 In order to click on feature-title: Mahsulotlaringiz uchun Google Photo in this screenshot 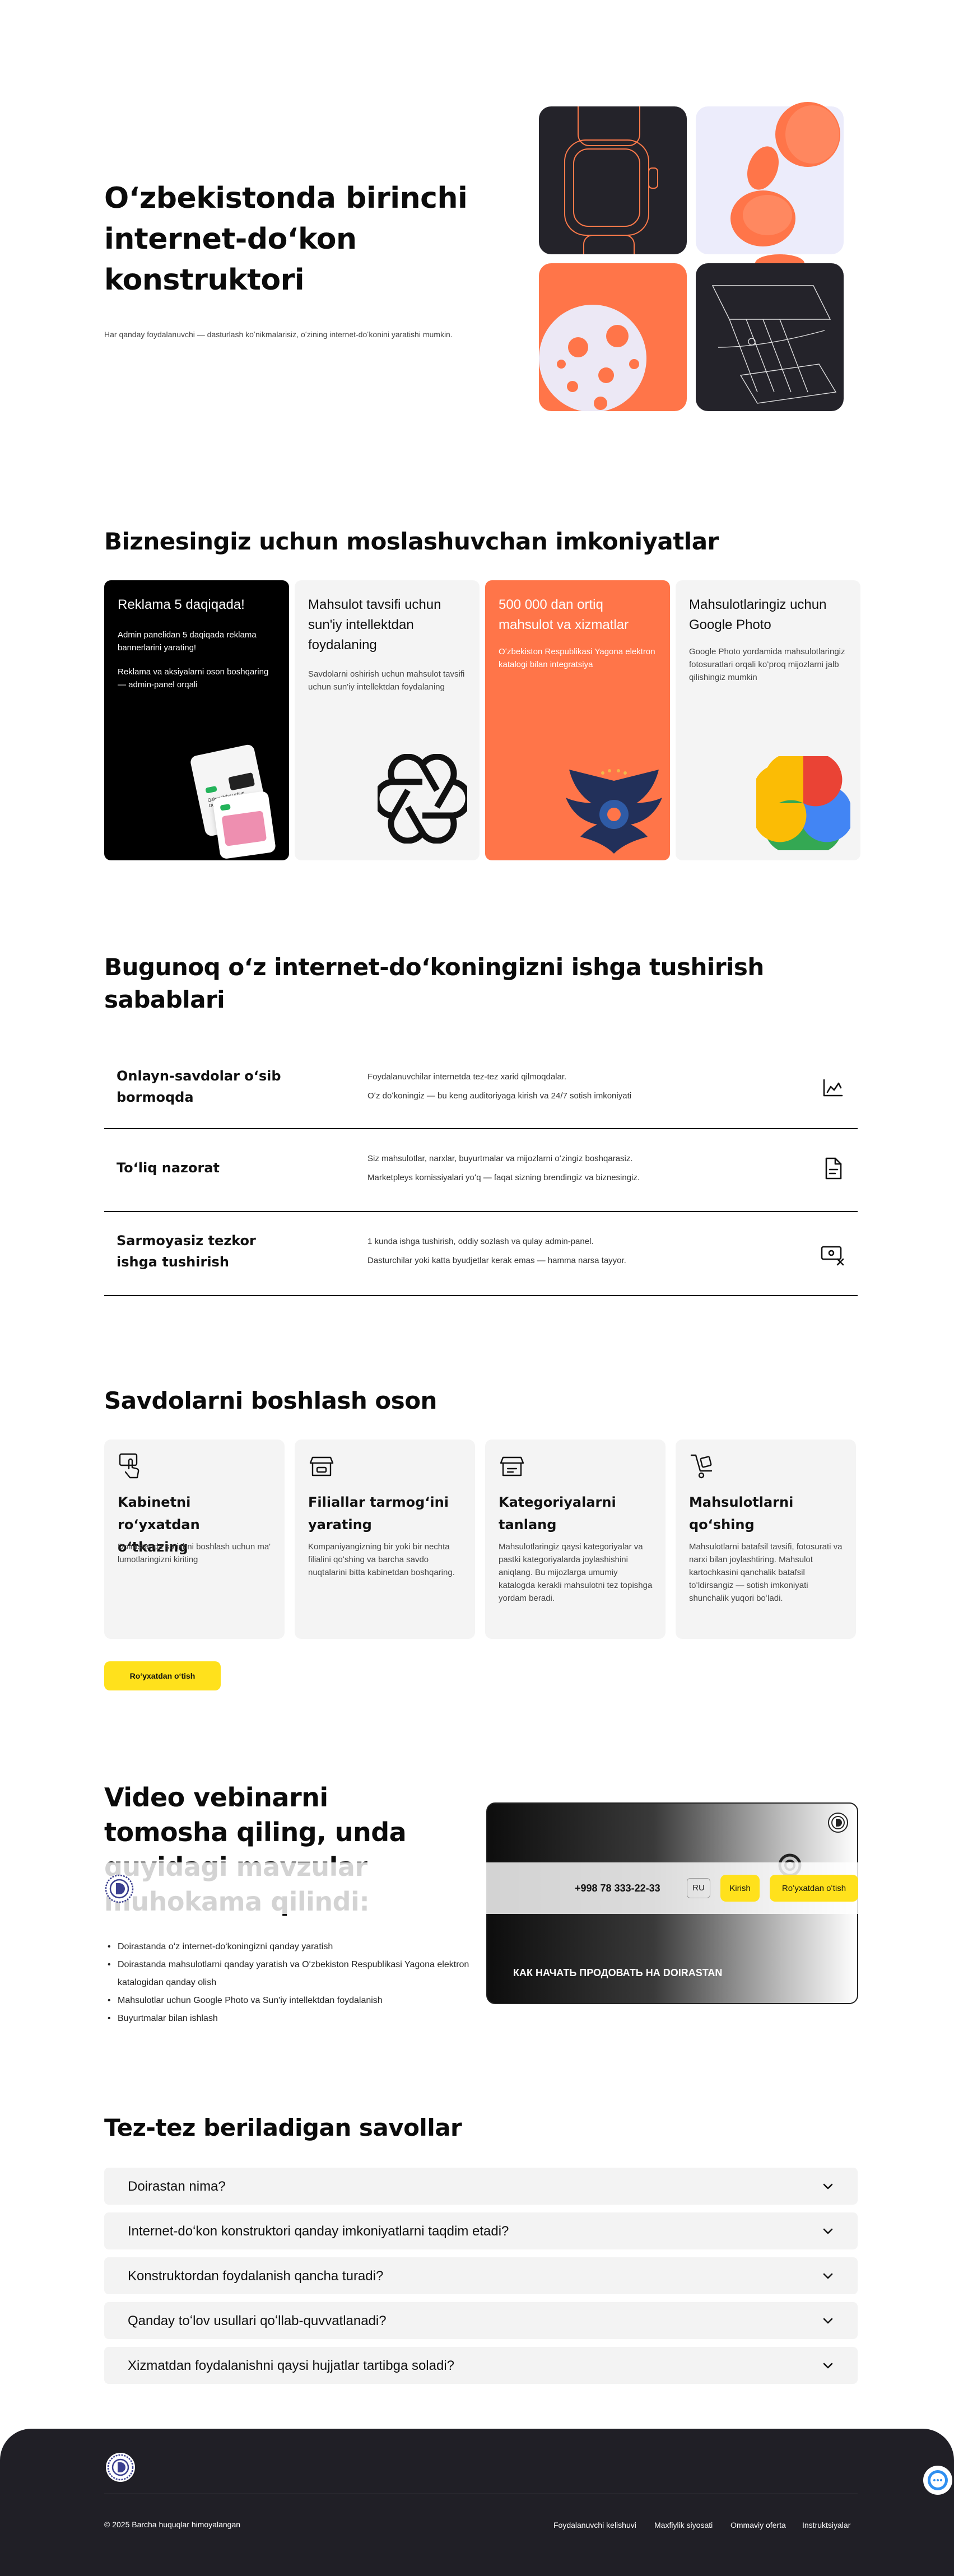, I will do `click(758, 614)`.